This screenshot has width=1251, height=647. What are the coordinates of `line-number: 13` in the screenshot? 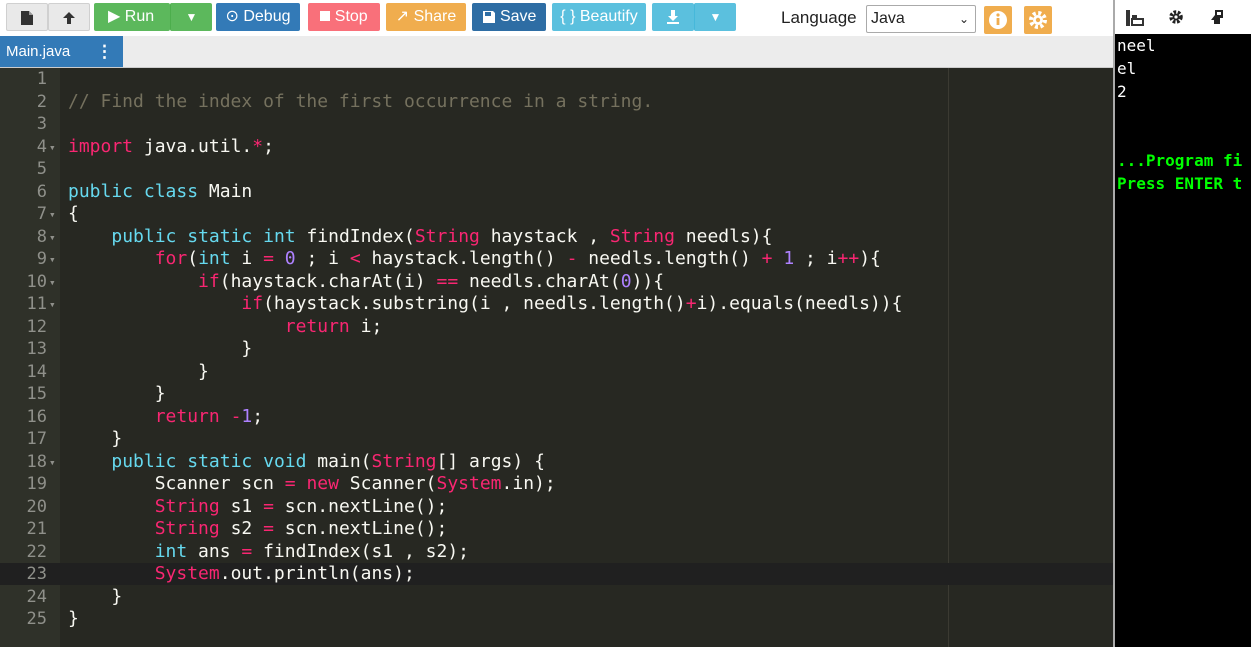 It's located at (36, 349).